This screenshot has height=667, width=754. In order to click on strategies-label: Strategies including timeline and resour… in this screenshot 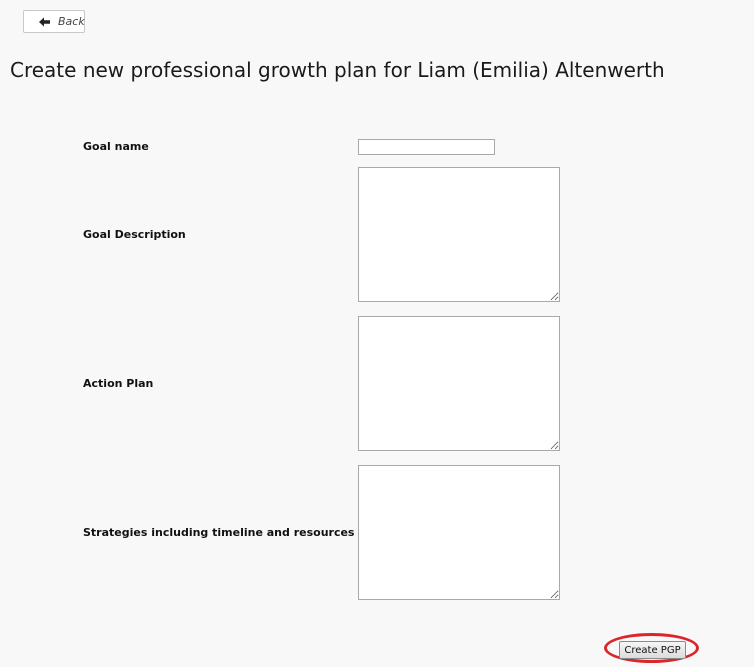, I will do `click(219, 532)`.